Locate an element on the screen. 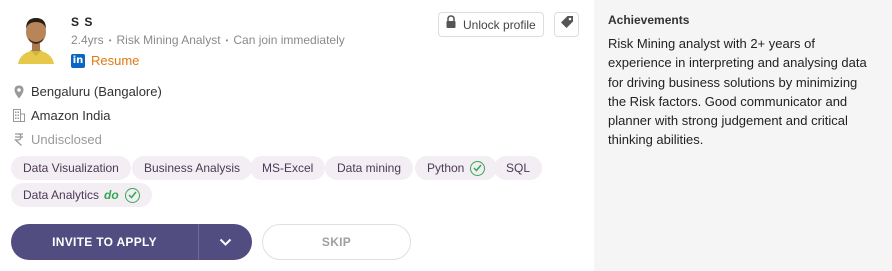 This screenshot has width=892, height=271. skill-chip: Business Analysis is located at coordinates (192, 168).